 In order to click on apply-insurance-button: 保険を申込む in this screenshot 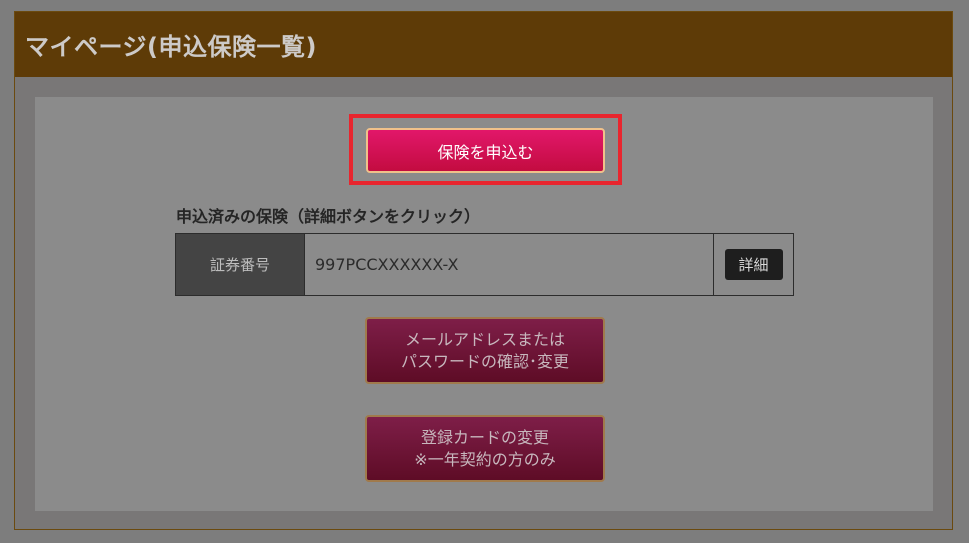, I will do `click(485, 150)`.